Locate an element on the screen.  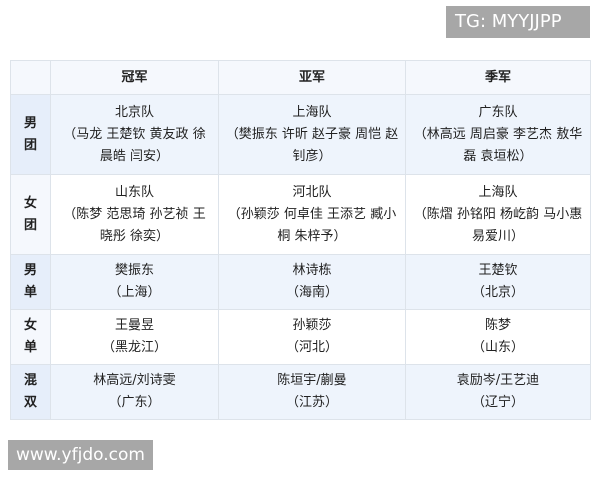
player-region: （河北） is located at coordinates (311, 347).